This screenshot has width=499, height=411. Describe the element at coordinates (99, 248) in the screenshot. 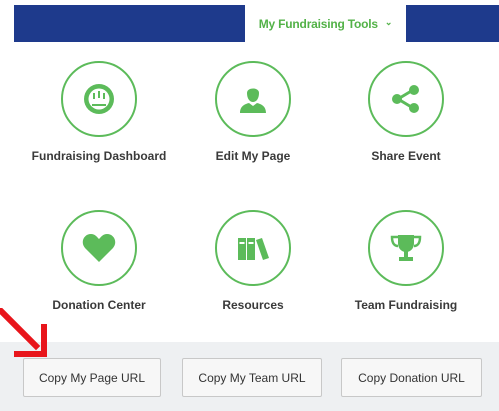

I see `heart-icon` at that location.